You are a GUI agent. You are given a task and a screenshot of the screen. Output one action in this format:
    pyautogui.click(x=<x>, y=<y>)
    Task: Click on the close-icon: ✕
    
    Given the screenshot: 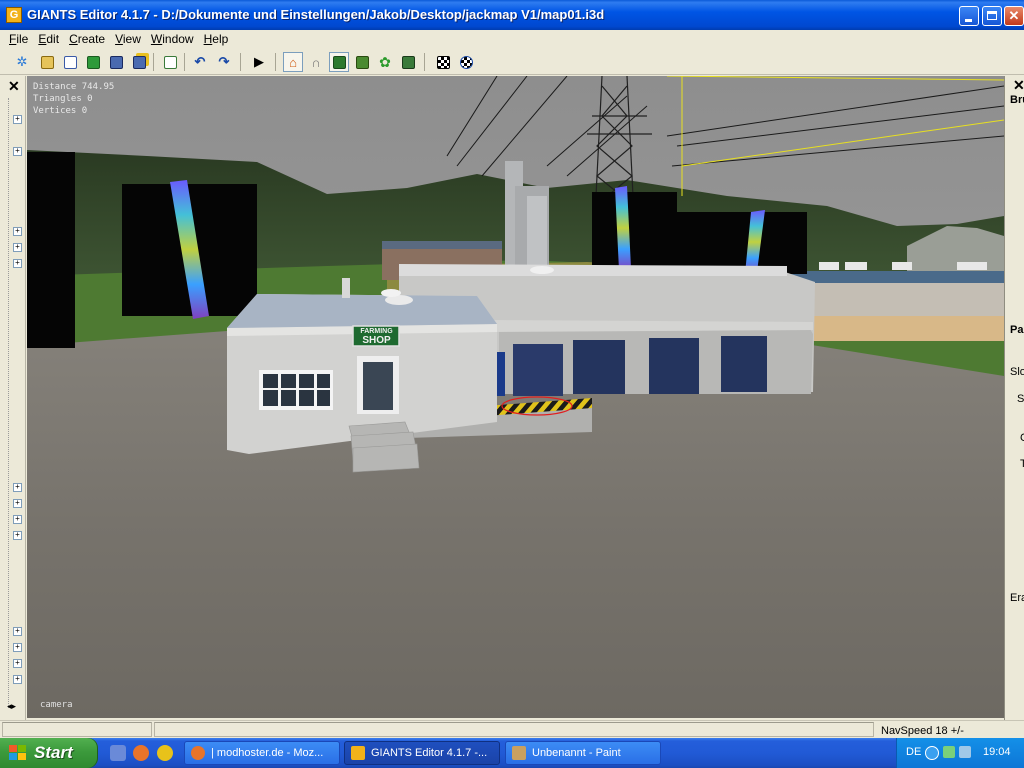 What is the action you would take?
    pyautogui.click(x=1014, y=15)
    